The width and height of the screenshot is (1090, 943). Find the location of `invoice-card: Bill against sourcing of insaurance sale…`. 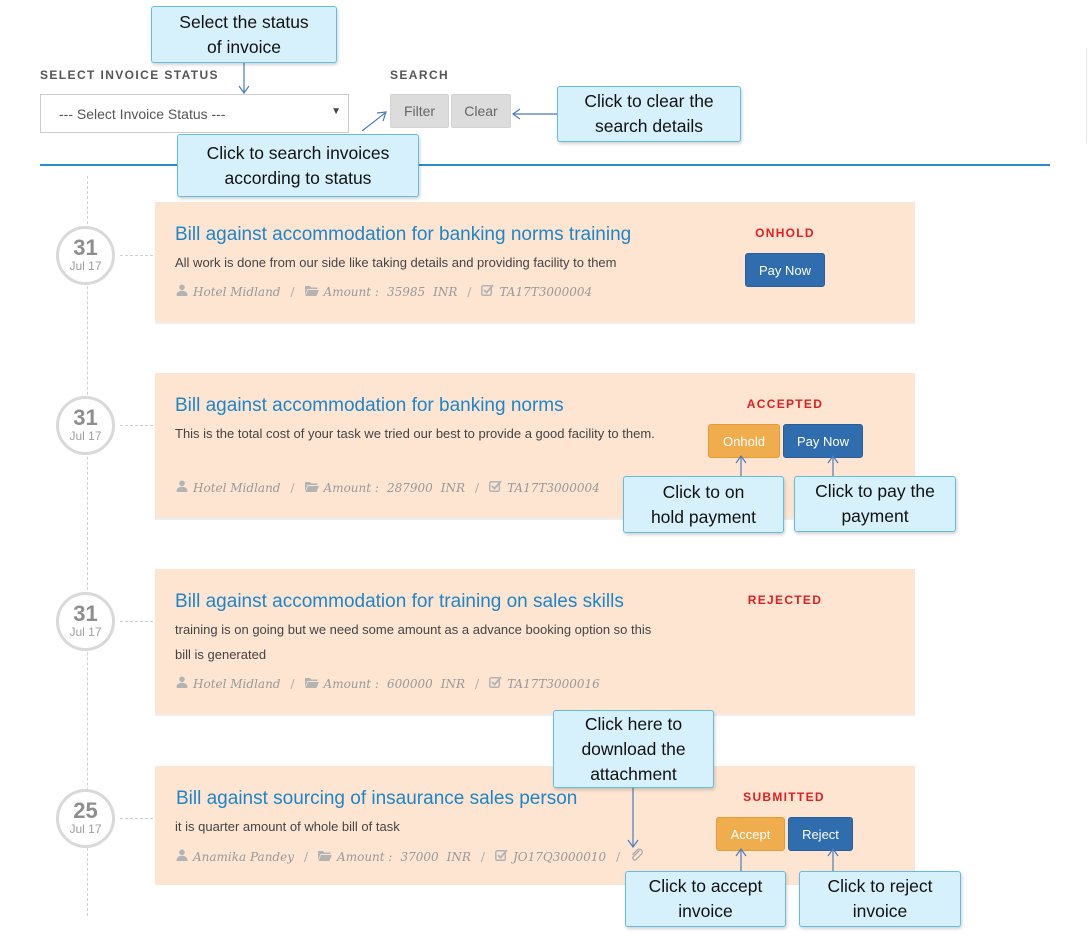

invoice-card: Bill against sourcing of insaurance sale… is located at coordinates (535, 825).